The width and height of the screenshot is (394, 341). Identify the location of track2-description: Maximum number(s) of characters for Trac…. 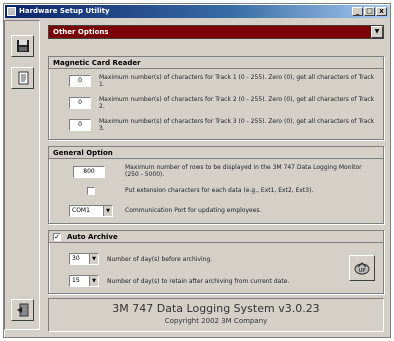
(237, 103).